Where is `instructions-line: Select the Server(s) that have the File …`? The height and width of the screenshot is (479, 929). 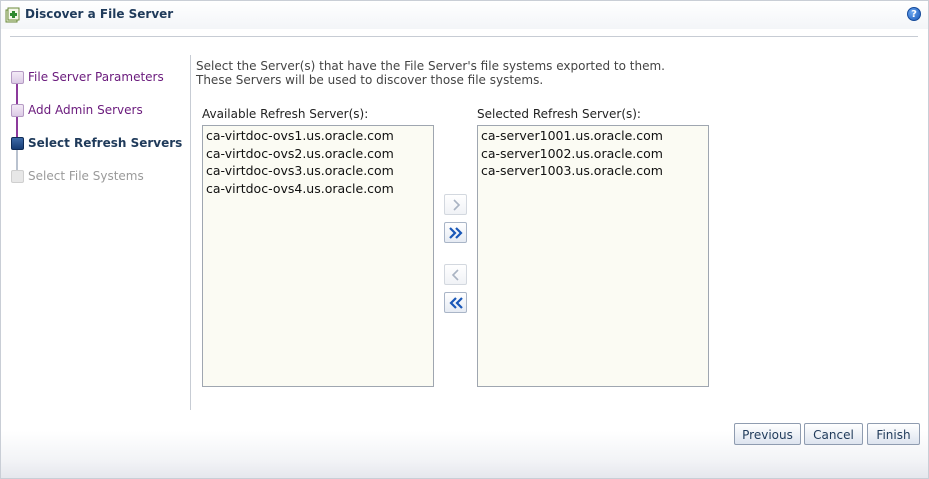
instructions-line: Select the Server(s) that have the File … is located at coordinates (430, 66).